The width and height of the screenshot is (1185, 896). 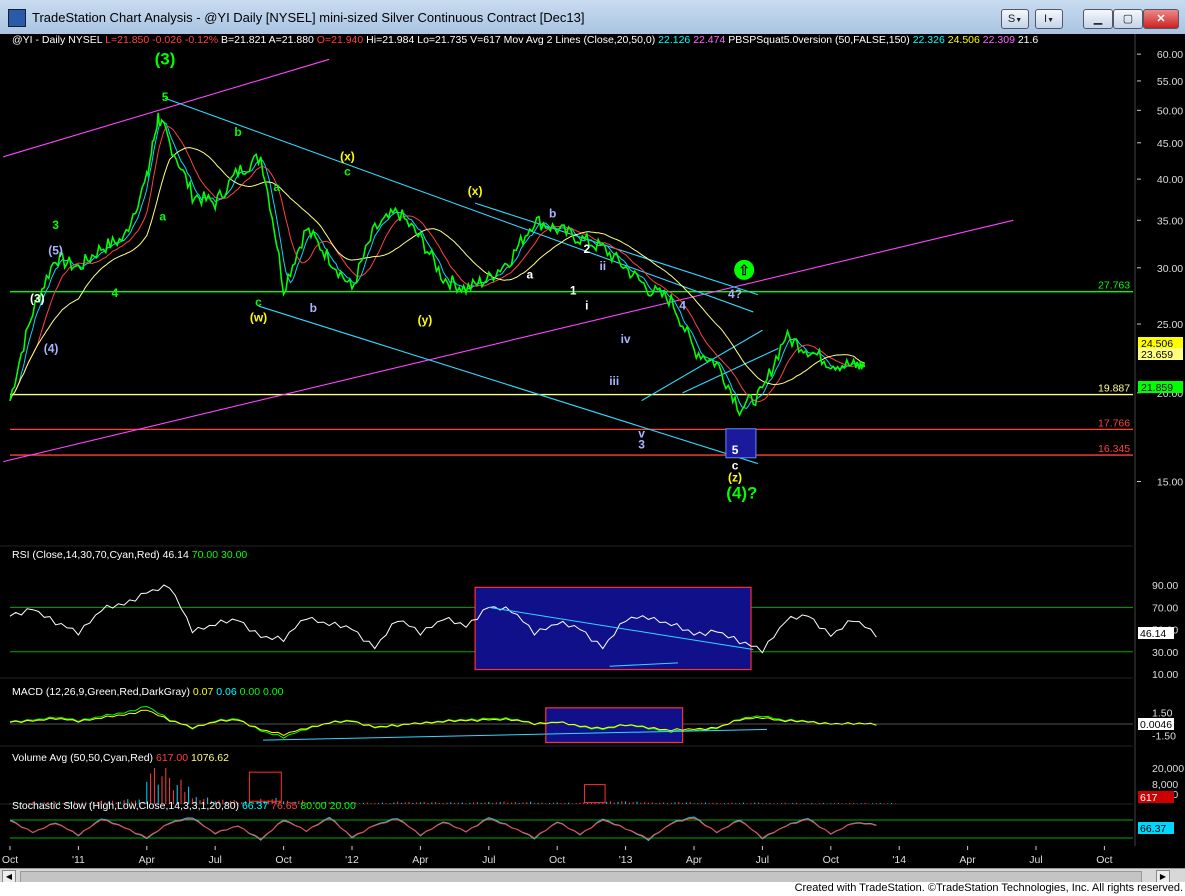 I want to click on header-item: 22.309, so click(x=997, y=40).